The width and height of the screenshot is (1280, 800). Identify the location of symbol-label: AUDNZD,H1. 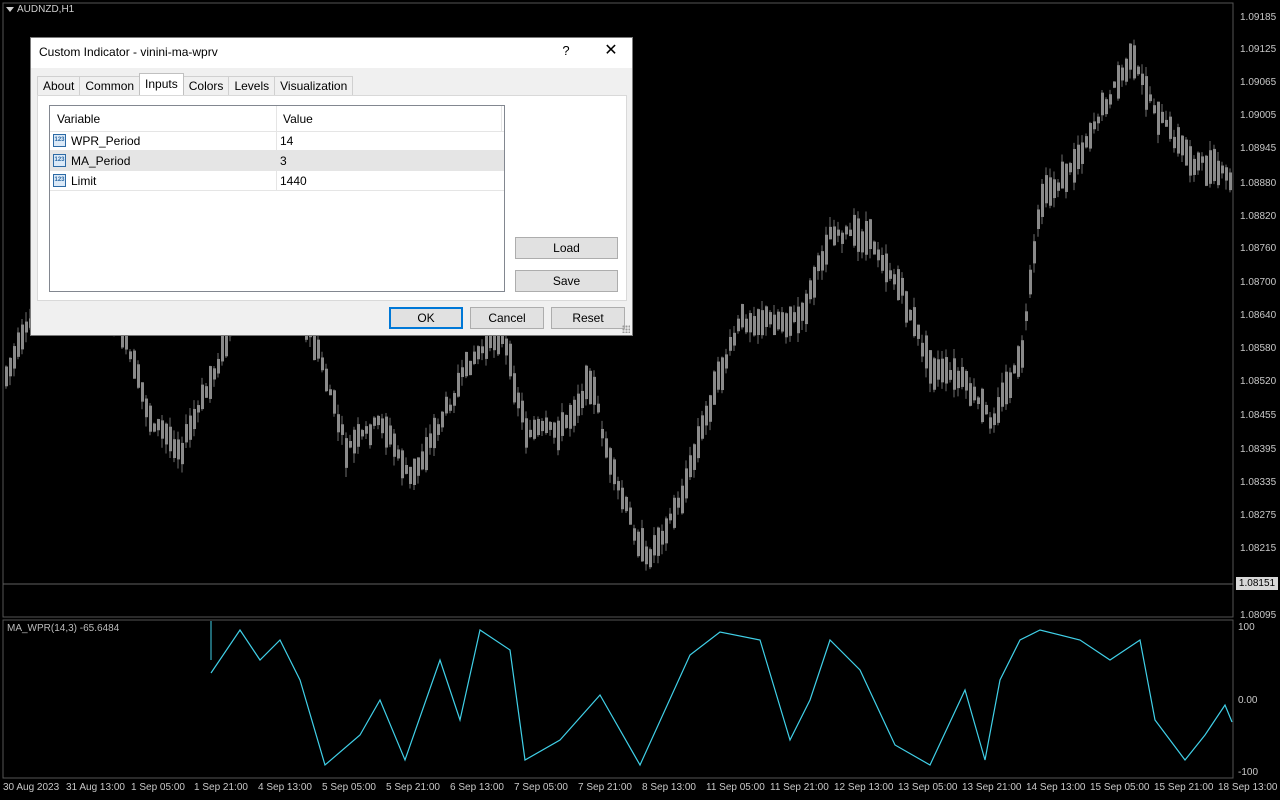
(40, 9).